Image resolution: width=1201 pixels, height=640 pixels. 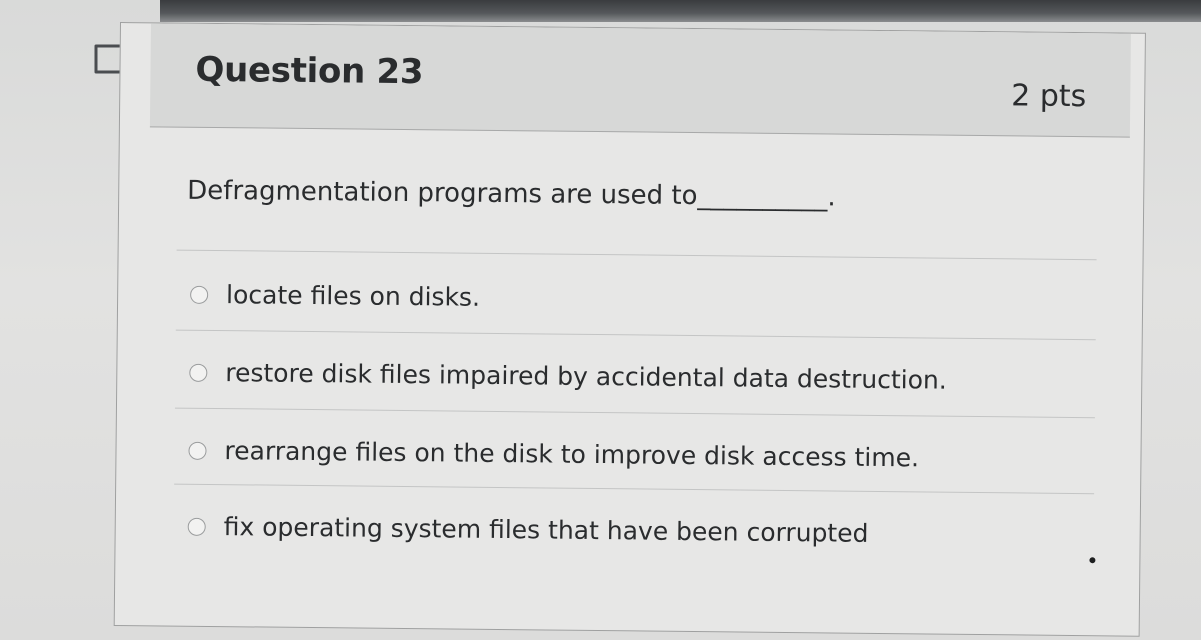 What do you see at coordinates (309, 71) in the screenshot?
I see `question-title: Question 23` at bounding box center [309, 71].